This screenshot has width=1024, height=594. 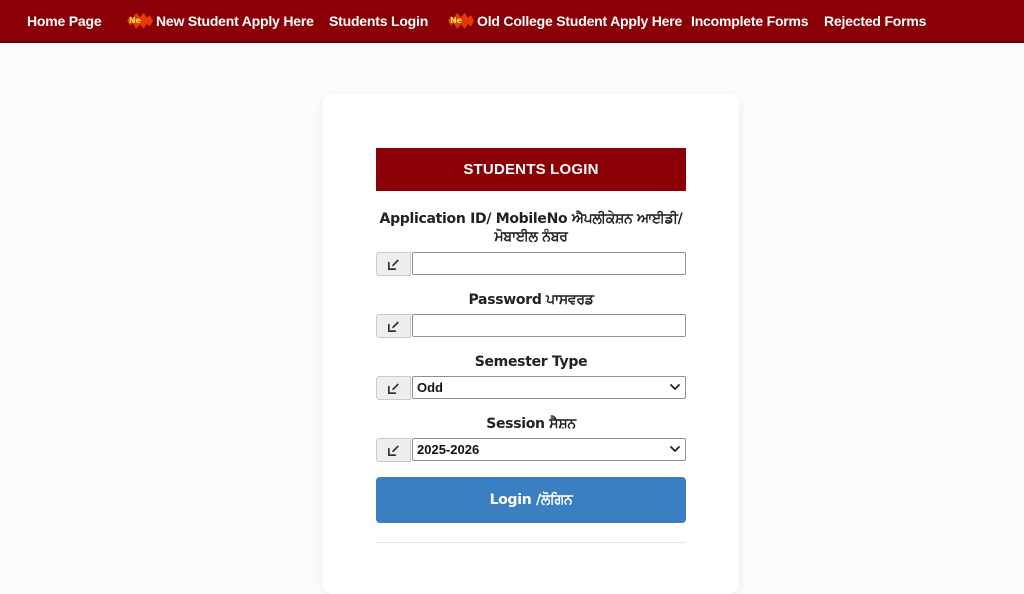 I want to click on nav-rejected-forms-label: Rejected Forms, so click(x=875, y=21).